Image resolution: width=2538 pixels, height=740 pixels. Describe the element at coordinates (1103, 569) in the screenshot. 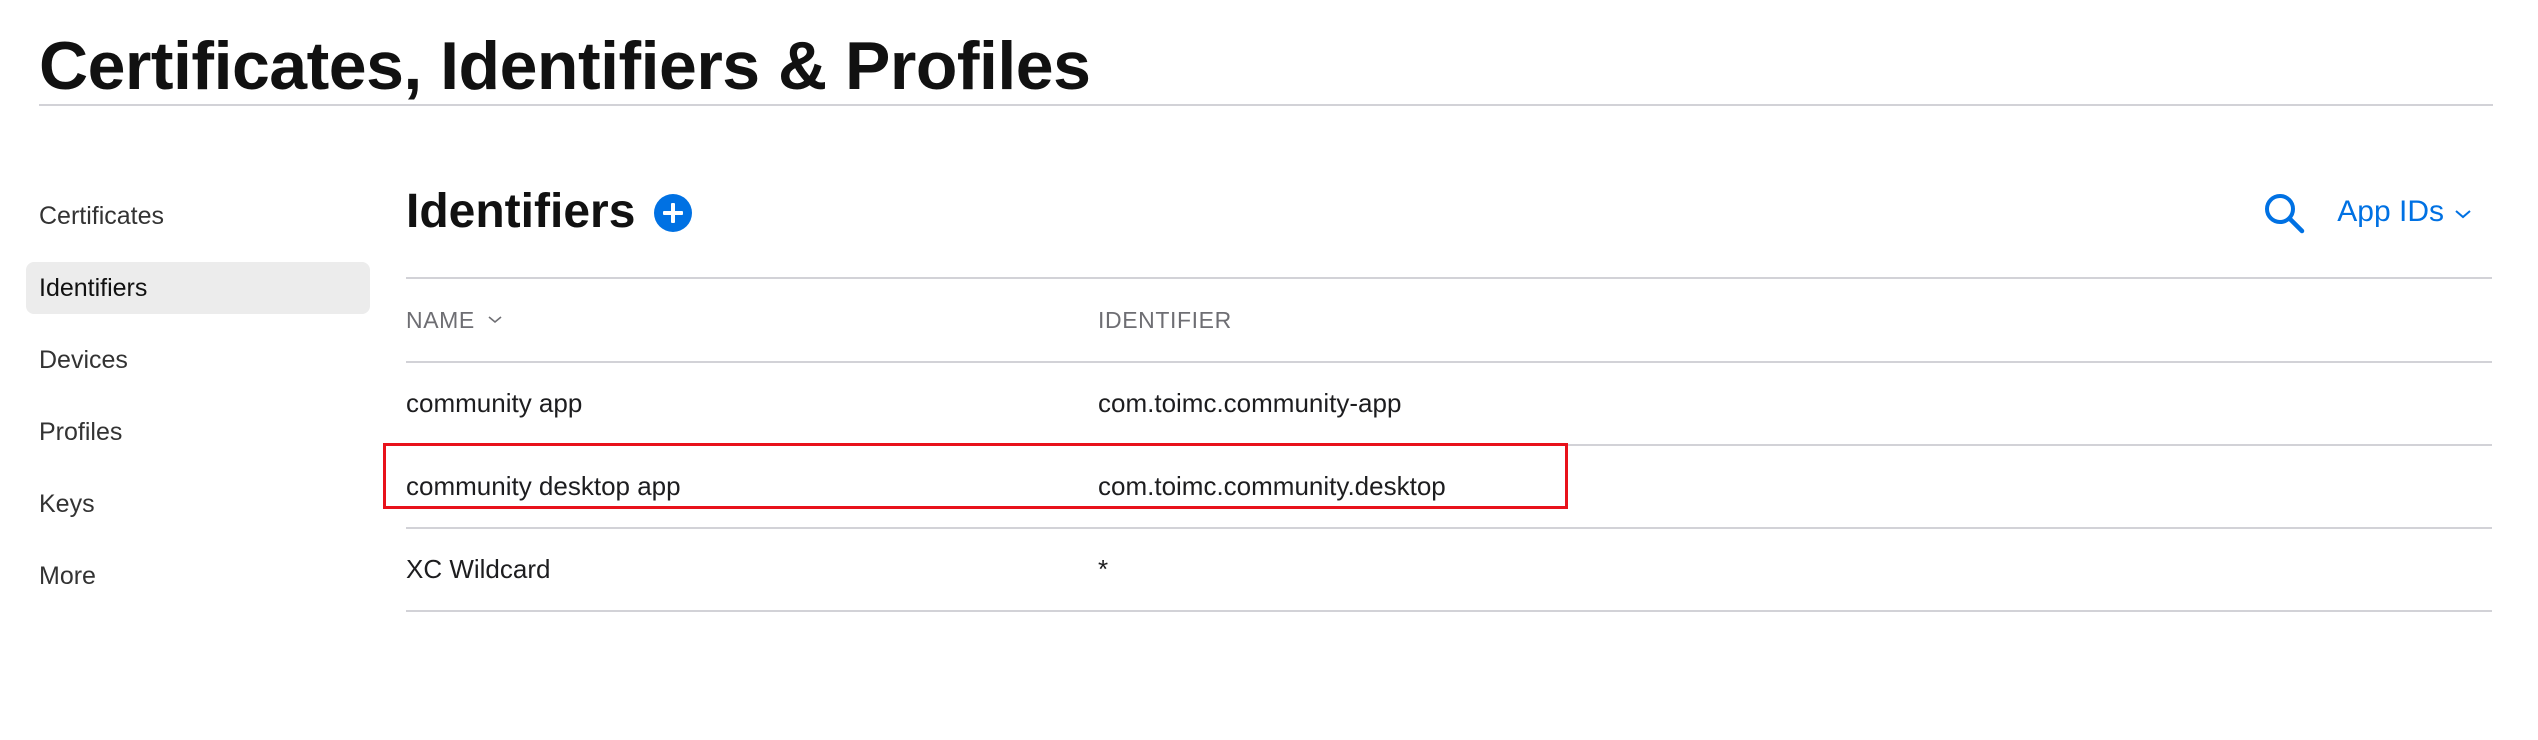

I see `row-identifier: *` at that location.